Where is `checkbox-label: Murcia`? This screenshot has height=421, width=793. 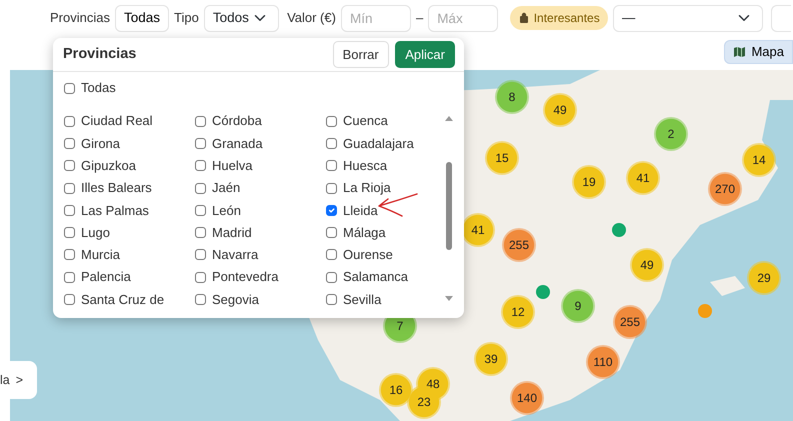
checkbox-label: Murcia is located at coordinates (100, 255).